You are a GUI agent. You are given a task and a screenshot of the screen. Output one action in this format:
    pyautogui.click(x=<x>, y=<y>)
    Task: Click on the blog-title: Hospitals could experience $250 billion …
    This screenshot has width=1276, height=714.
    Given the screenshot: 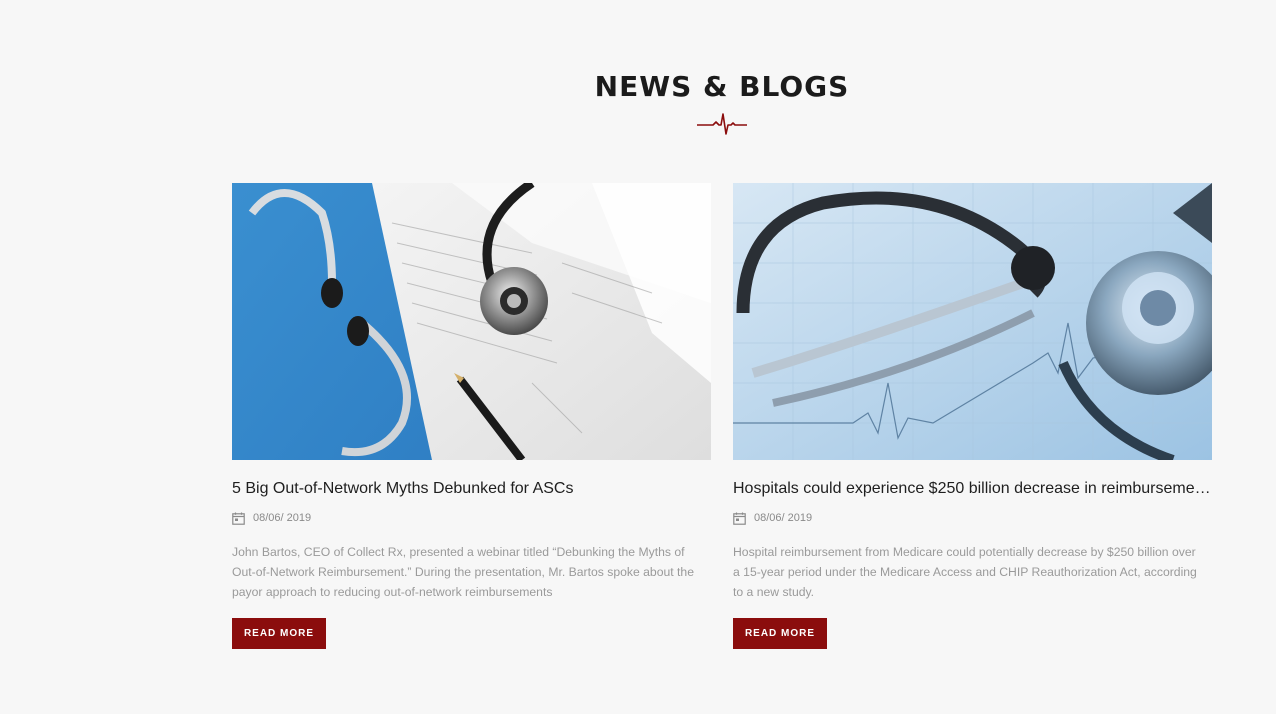 What is the action you would take?
    pyautogui.click(x=973, y=489)
    